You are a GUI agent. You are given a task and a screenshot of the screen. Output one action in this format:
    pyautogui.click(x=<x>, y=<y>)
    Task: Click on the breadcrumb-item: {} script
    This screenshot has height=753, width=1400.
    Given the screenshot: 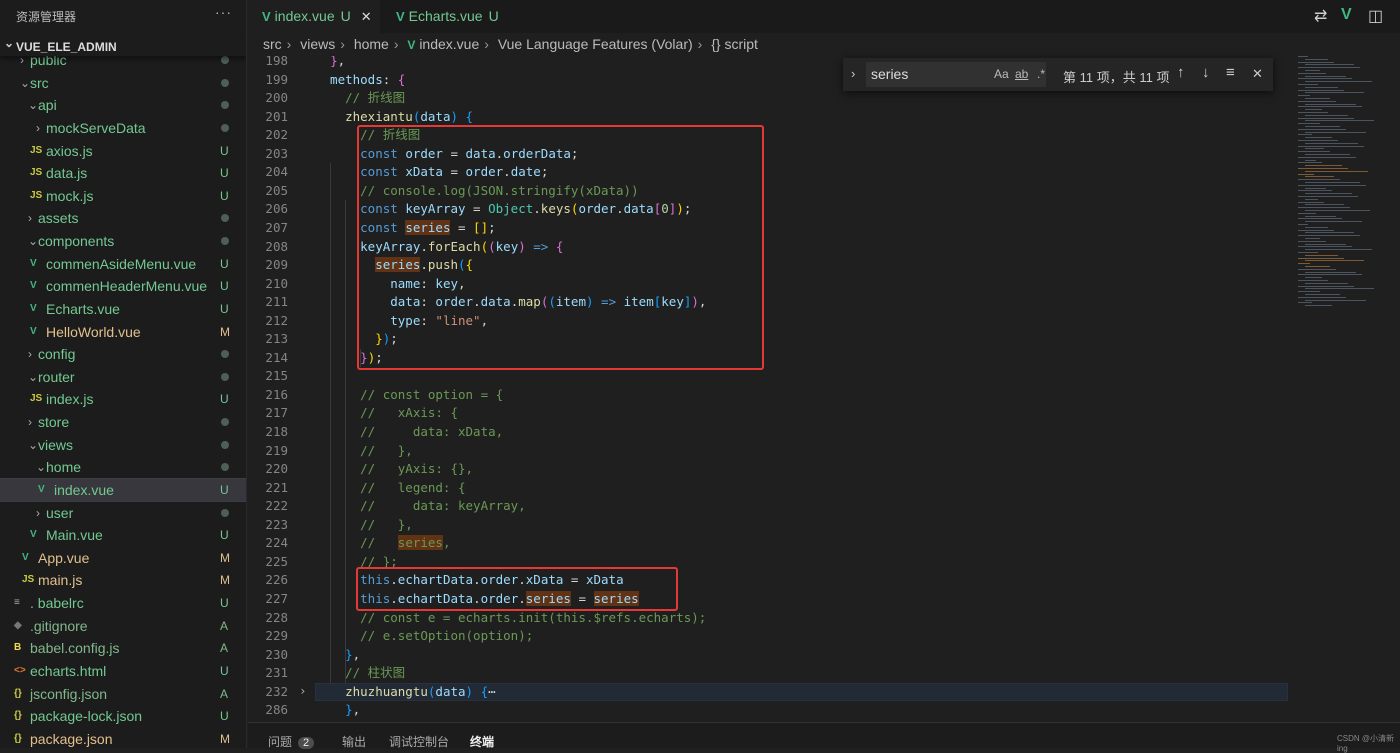 What is the action you would take?
    pyautogui.click(x=734, y=44)
    